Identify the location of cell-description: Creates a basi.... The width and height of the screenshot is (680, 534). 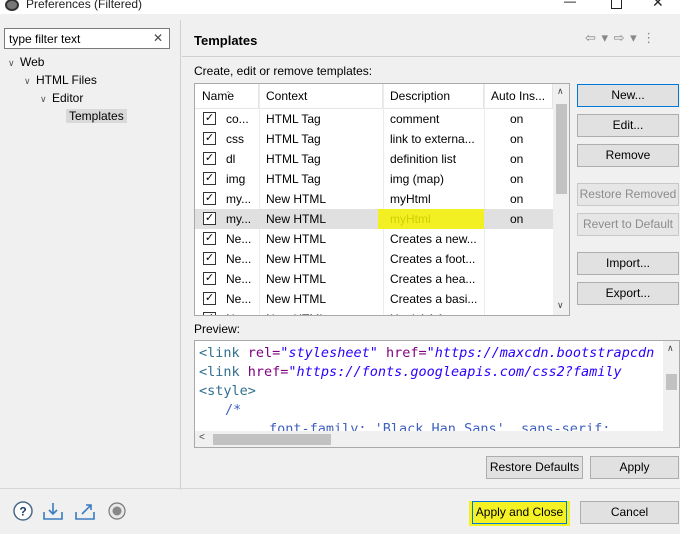
(434, 299).